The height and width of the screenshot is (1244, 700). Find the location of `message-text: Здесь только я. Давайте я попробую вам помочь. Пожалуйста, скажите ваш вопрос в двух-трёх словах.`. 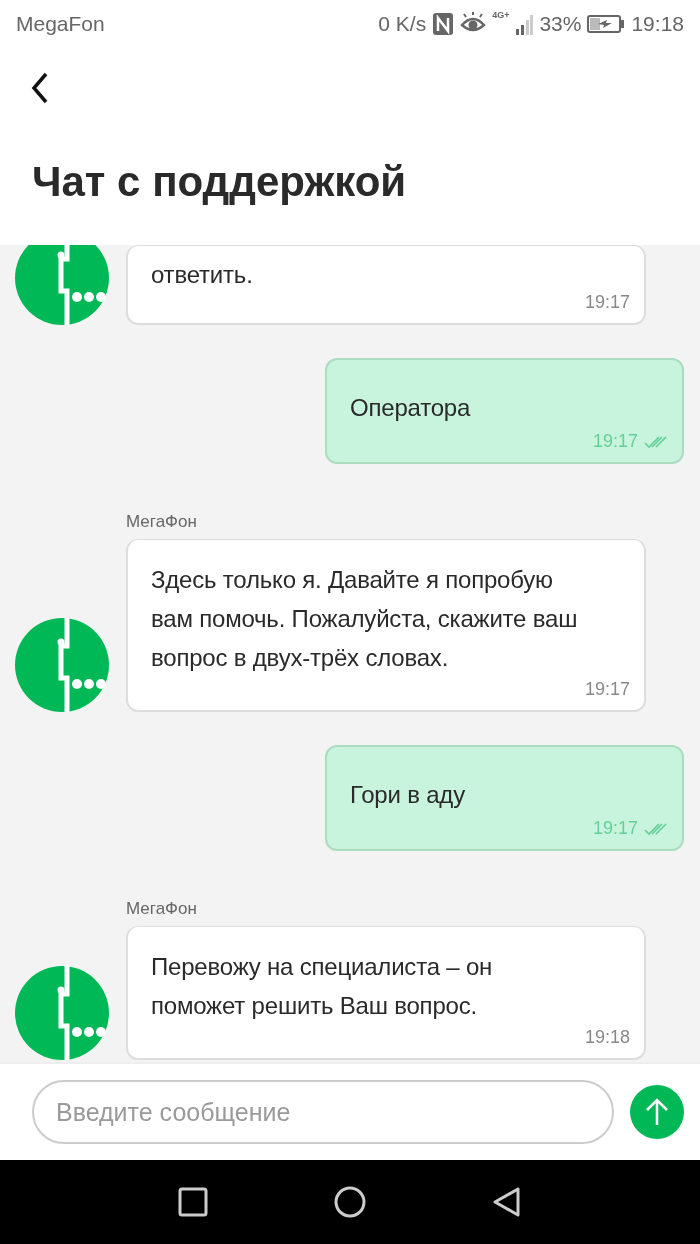

message-text: Здесь только я. Давайте я попробую вам помочь. Пожалуйста, скажите ваш вопрос в двух-трёх словах. is located at coordinates (365, 619).